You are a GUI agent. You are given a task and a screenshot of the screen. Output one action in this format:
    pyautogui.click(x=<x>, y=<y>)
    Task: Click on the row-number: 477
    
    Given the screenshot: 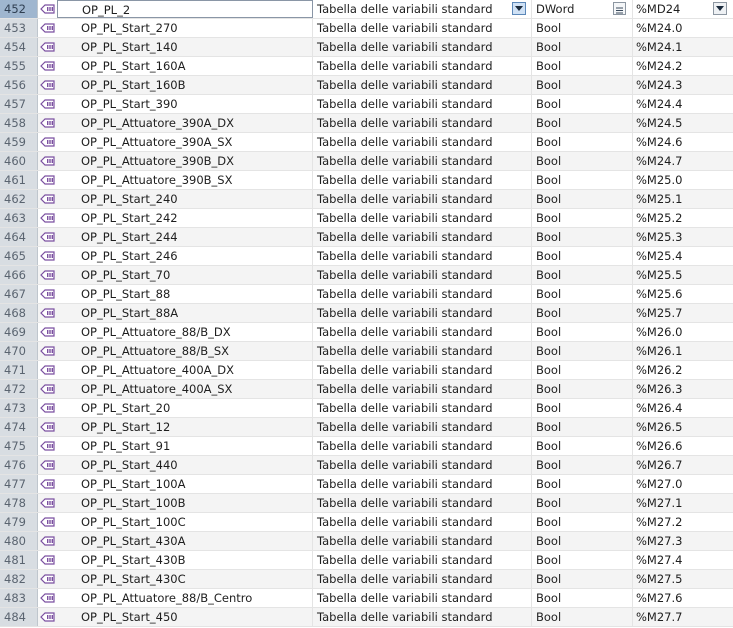 What is the action you would take?
    pyautogui.click(x=19, y=484)
    